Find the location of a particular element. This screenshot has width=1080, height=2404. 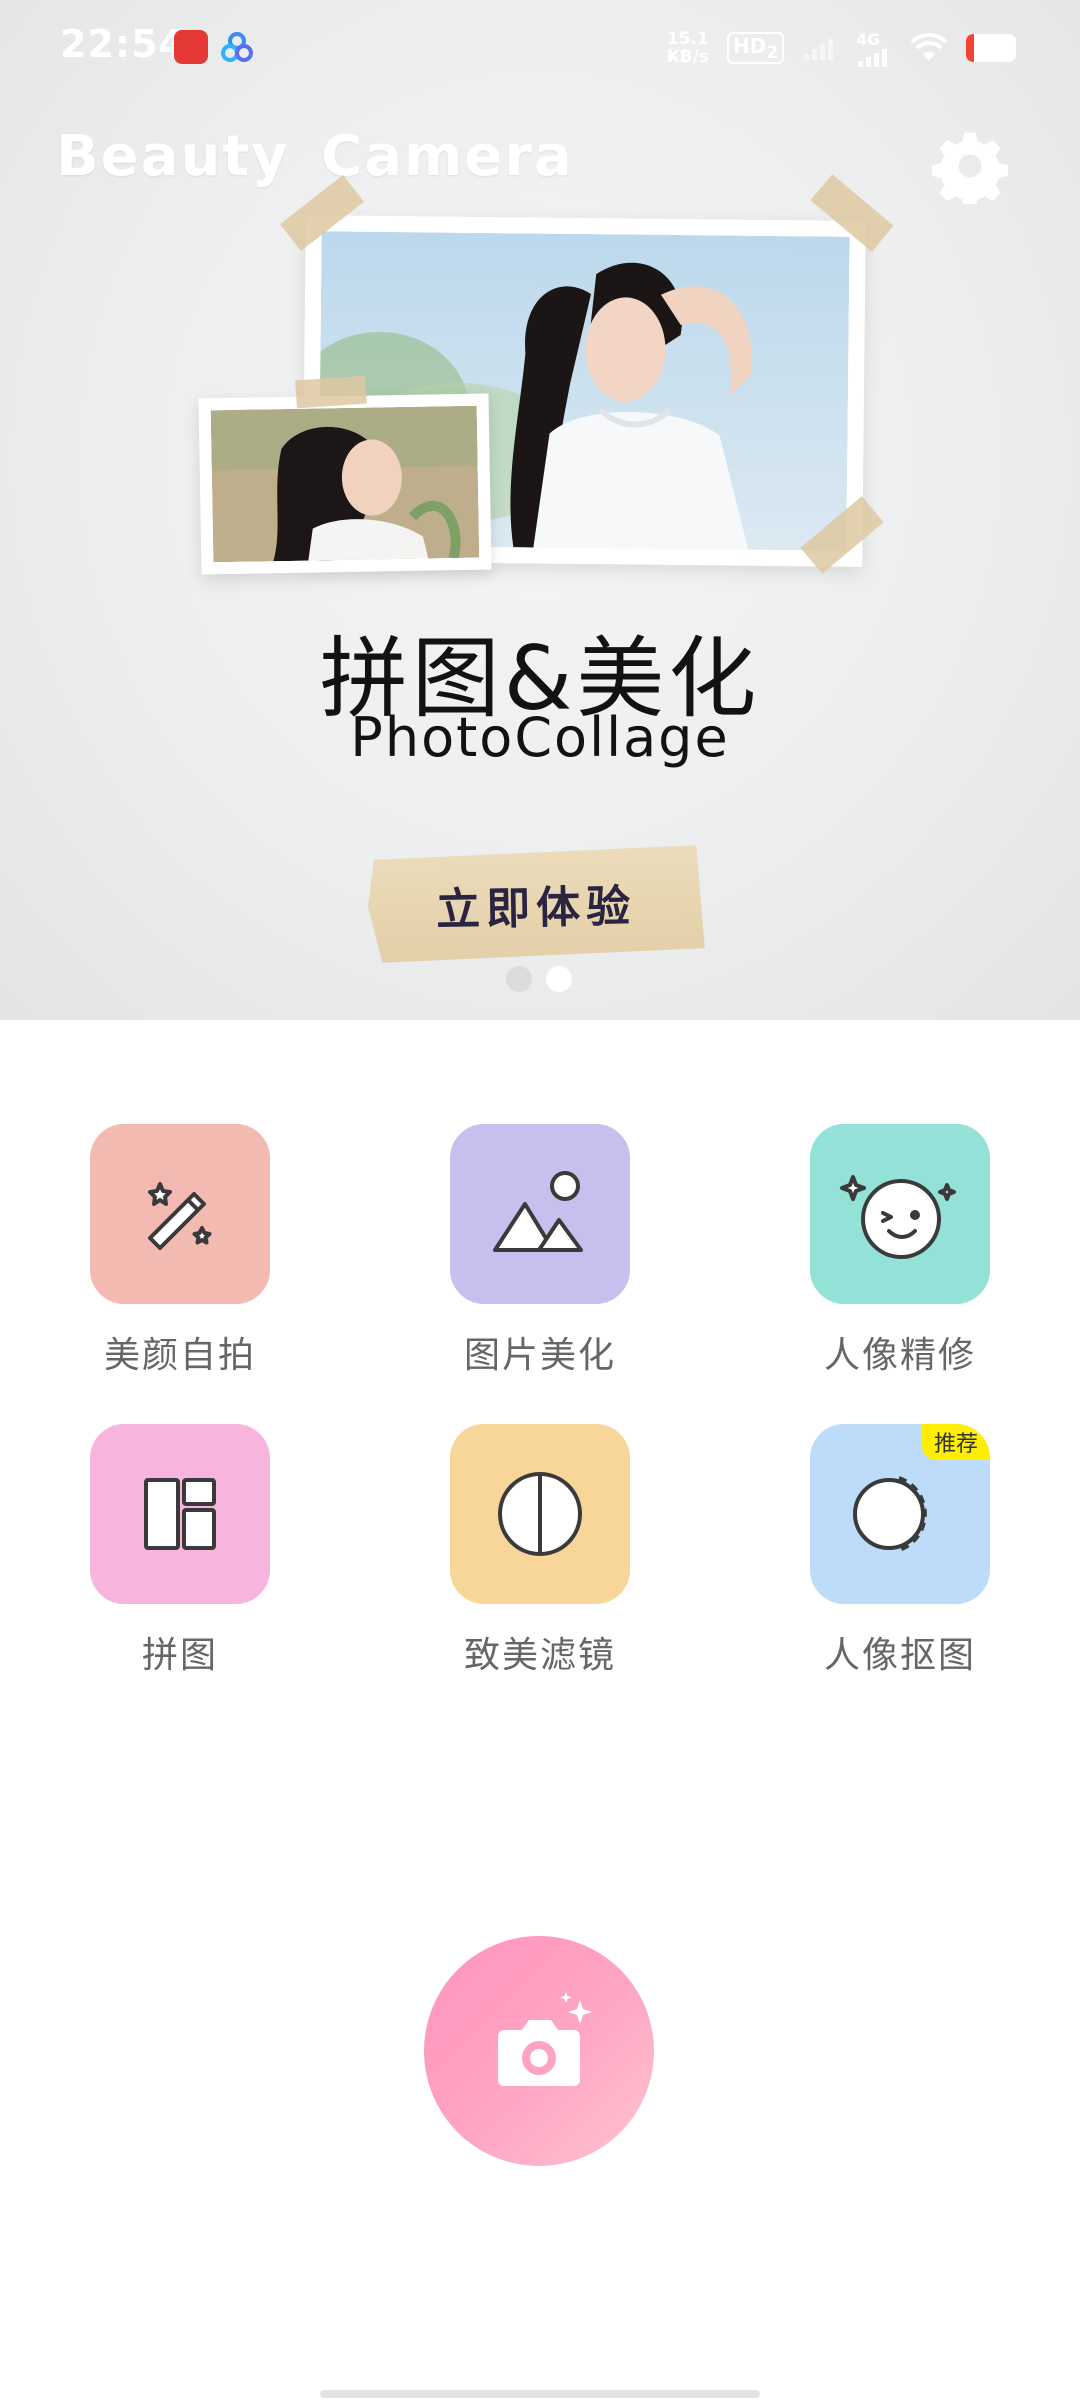

net-speed-value: 15.1 is located at coordinates (687, 39).